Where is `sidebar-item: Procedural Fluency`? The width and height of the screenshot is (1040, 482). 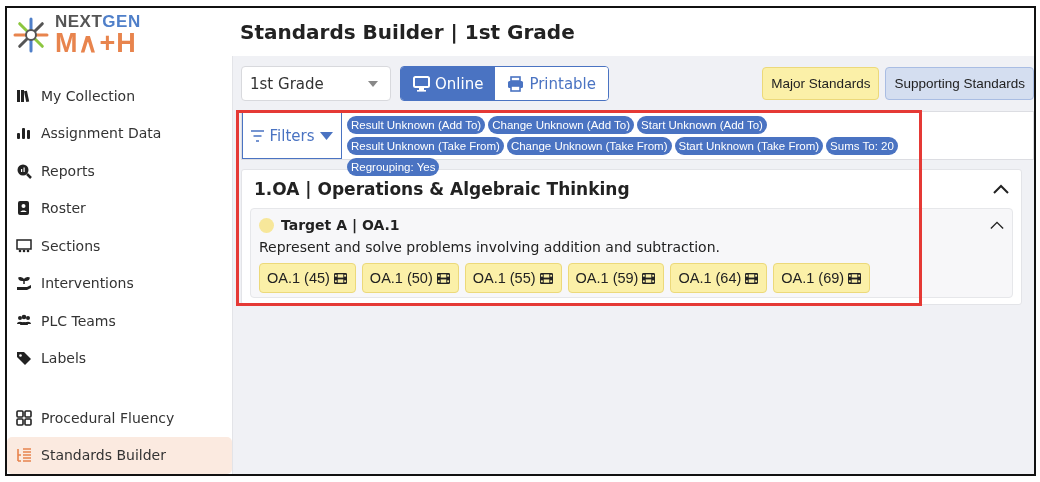 sidebar-item: Procedural Fluency is located at coordinates (119, 418).